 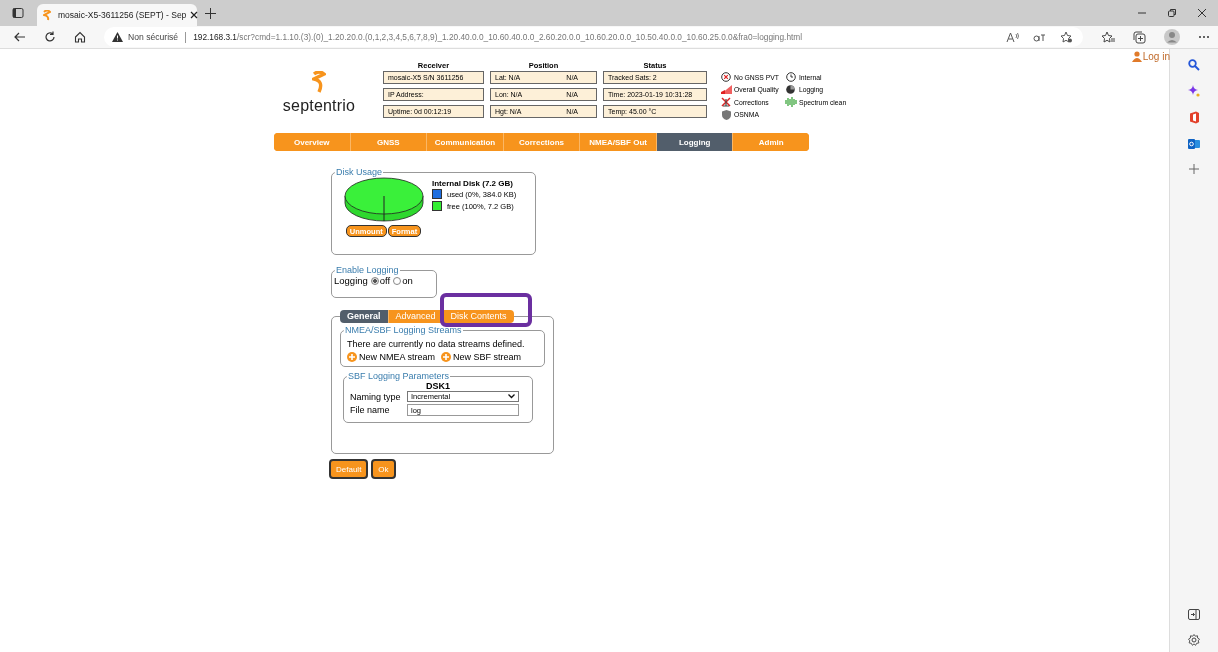 What do you see at coordinates (153, 37) in the screenshot?
I see `security-label: Non sécurisé` at bounding box center [153, 37].